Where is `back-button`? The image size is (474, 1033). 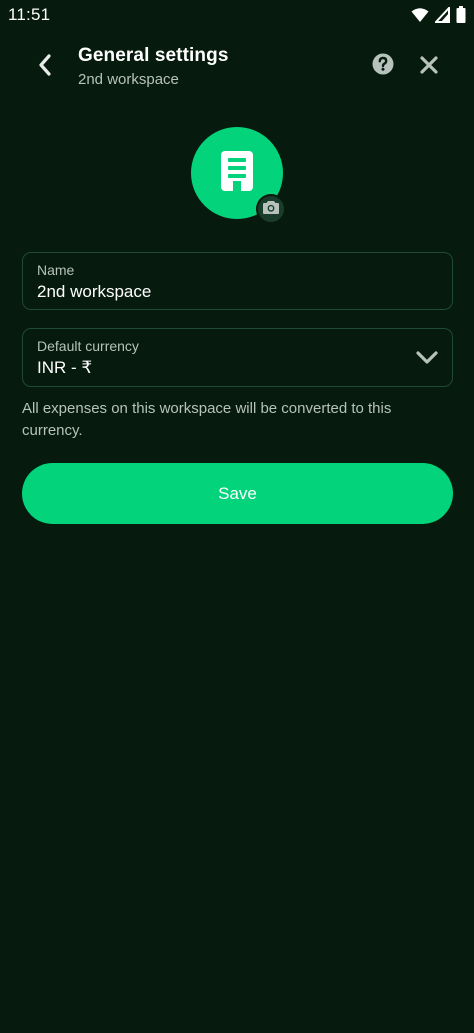
back-button is located at coordinates (45, 67).